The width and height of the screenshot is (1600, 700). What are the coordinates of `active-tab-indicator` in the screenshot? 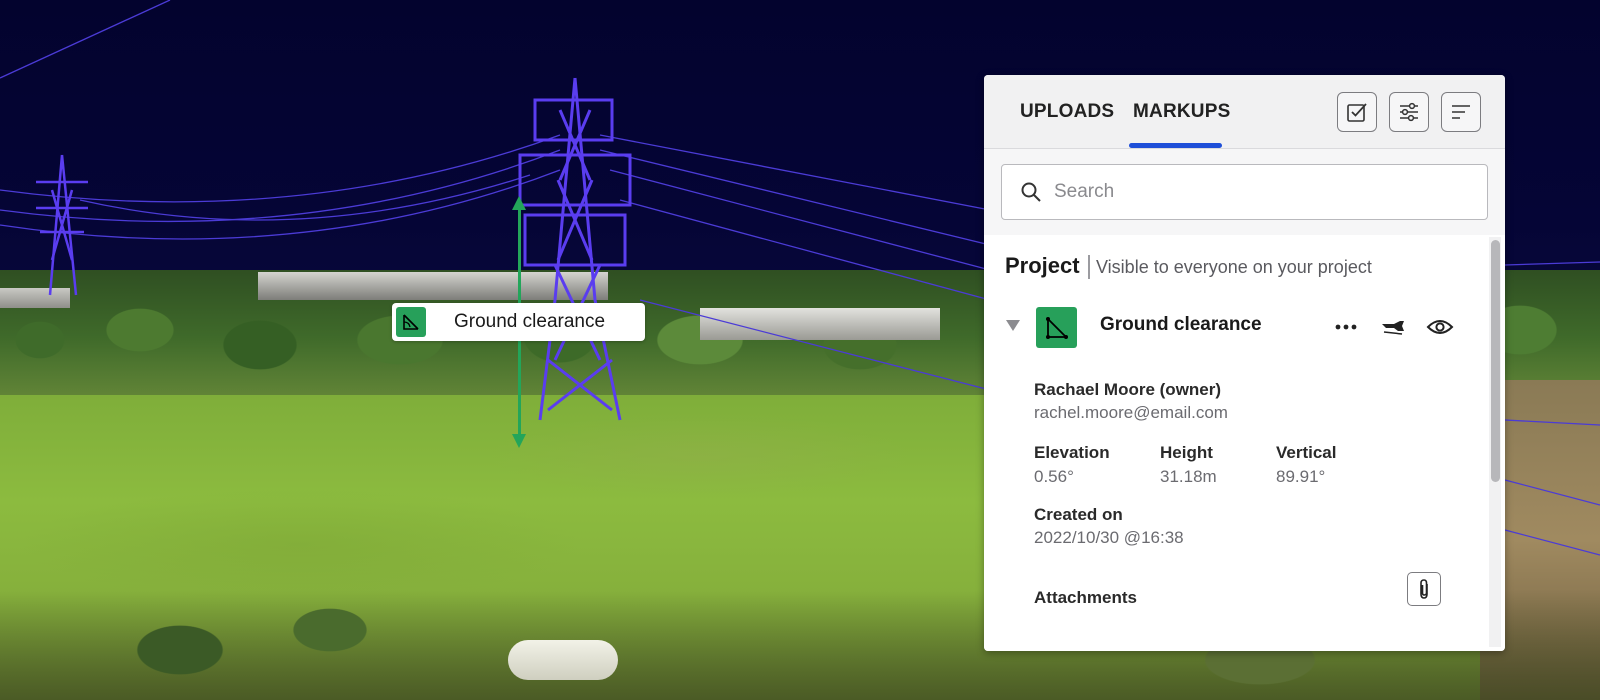 It's located at (1175, 145).